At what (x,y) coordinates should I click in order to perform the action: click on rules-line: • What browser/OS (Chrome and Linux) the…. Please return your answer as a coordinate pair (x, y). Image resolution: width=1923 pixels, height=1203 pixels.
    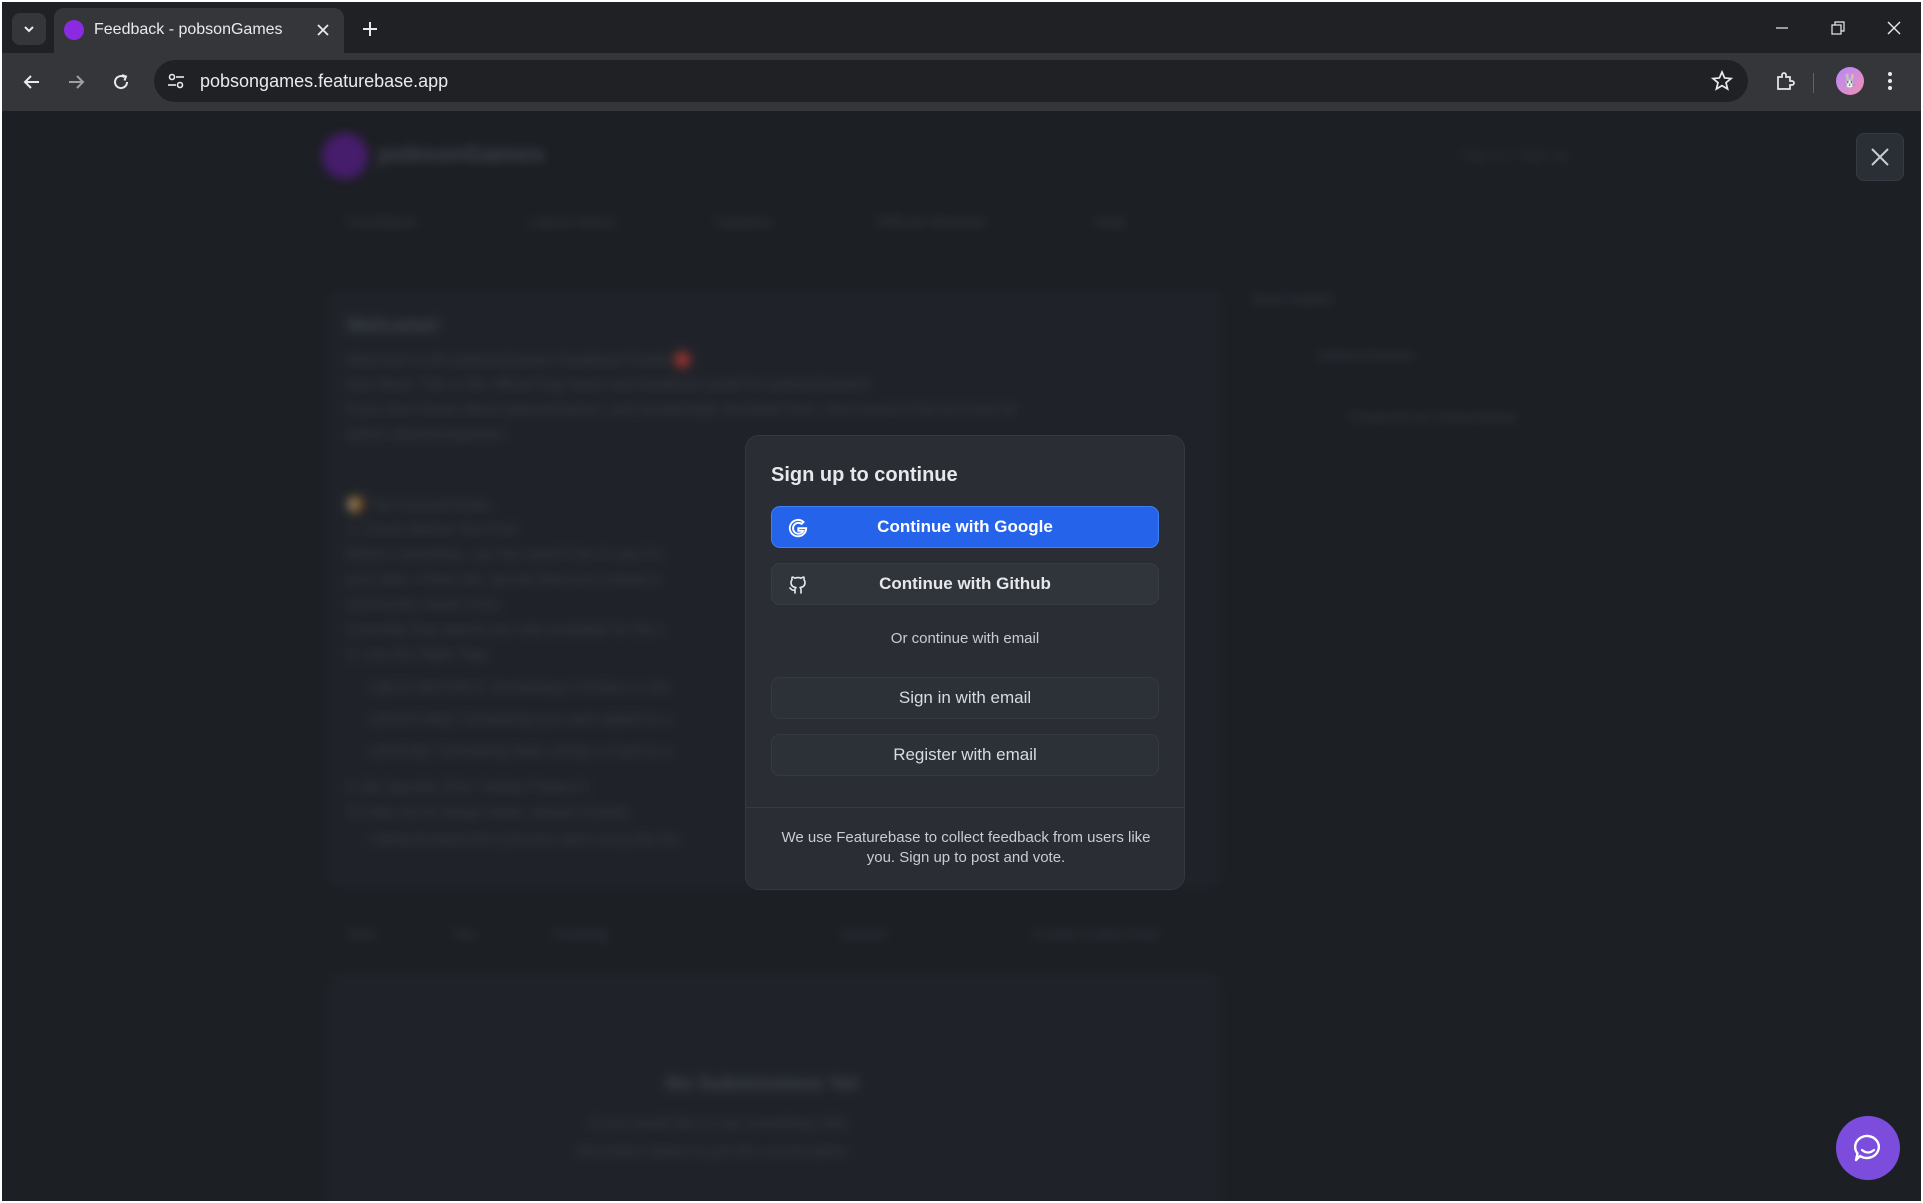
    Looking at the image, I should click on (523, 839).